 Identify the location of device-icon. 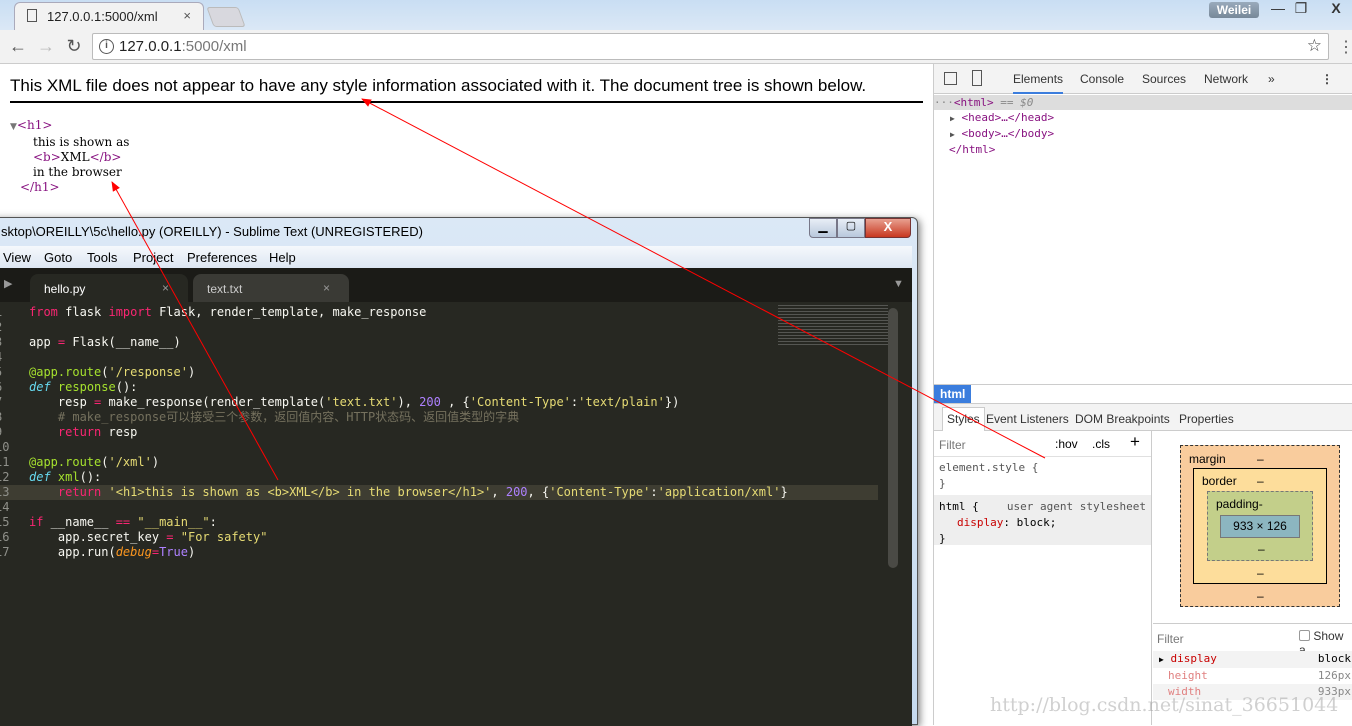
(977, 78).